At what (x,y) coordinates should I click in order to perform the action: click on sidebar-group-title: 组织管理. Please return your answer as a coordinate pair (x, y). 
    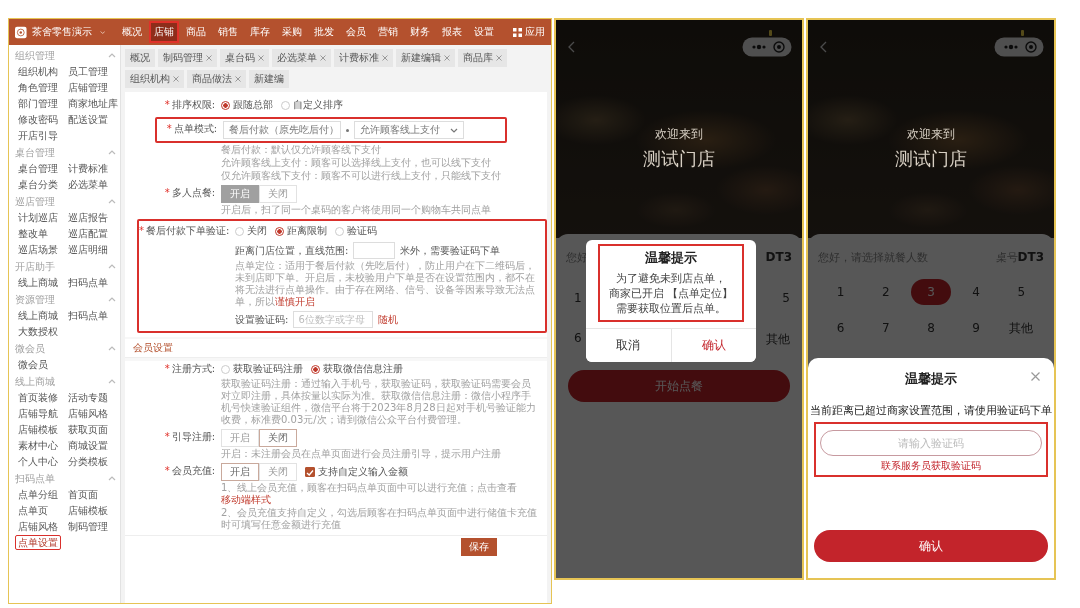
    Looking at the image, I should click on (35, 55).